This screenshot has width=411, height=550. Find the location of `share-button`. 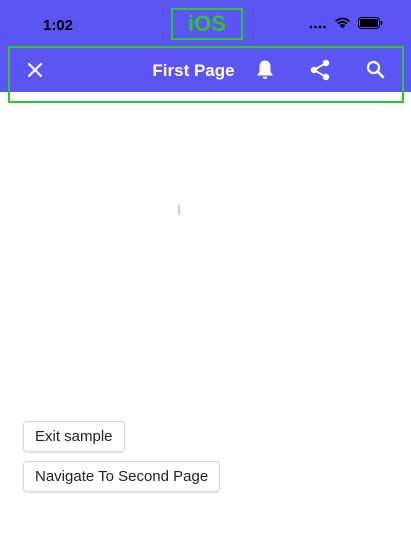

share-button is located at coordinates (320, 72).